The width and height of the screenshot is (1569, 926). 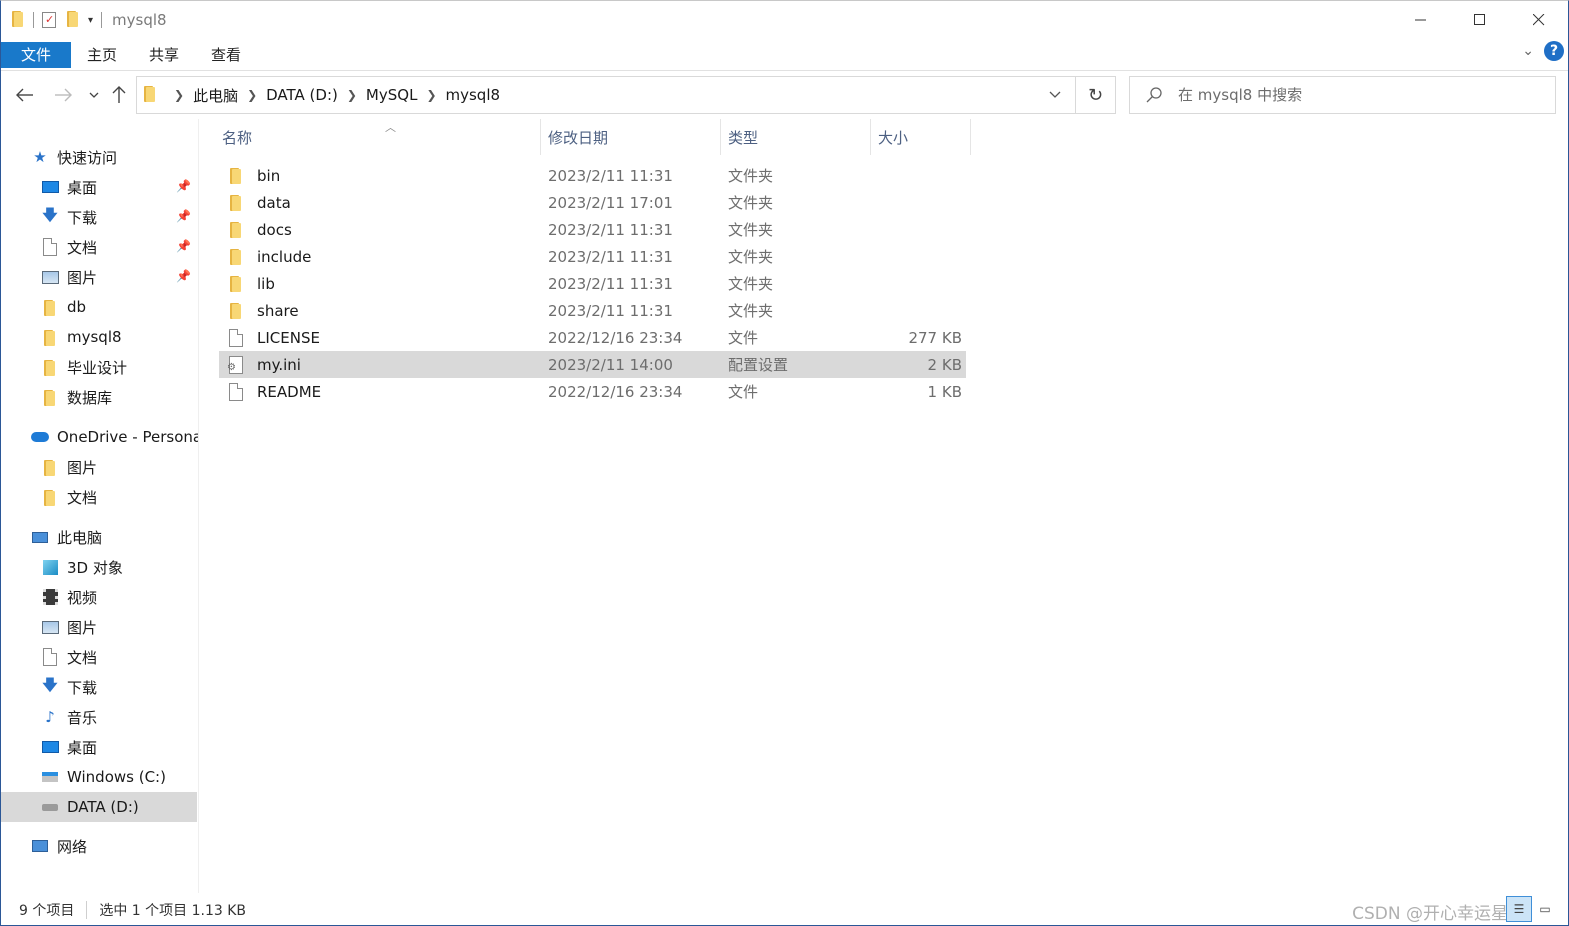 What do you see at coordinates (944, 364) in the screenshot?
I see `file-size: 2 KB` at bounding box center [944, 364].